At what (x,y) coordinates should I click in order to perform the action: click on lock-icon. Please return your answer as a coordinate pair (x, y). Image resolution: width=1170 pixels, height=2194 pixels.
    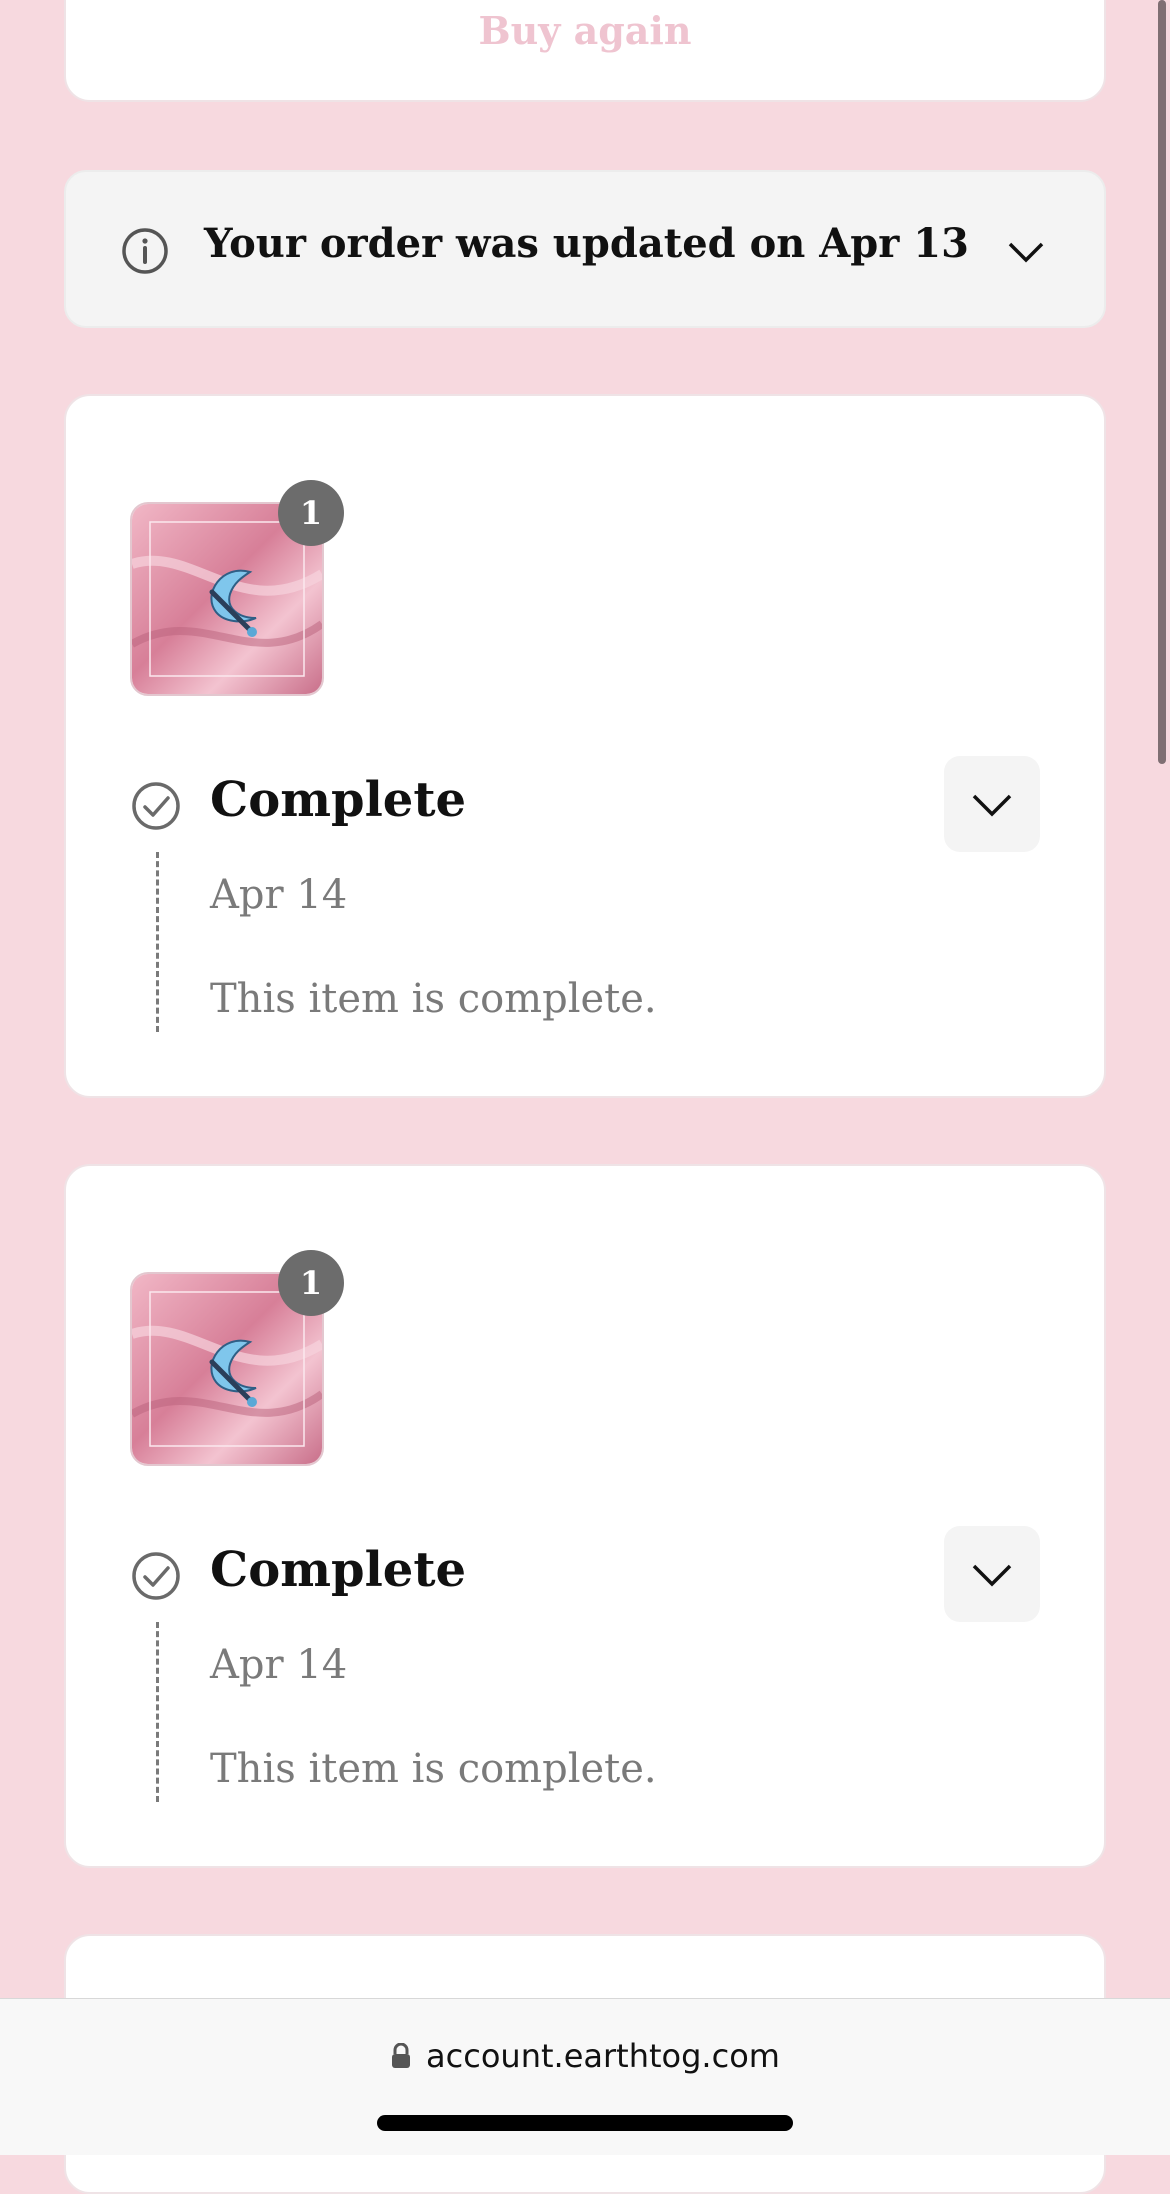
    Looking at the image, I should click on (401, 2055).